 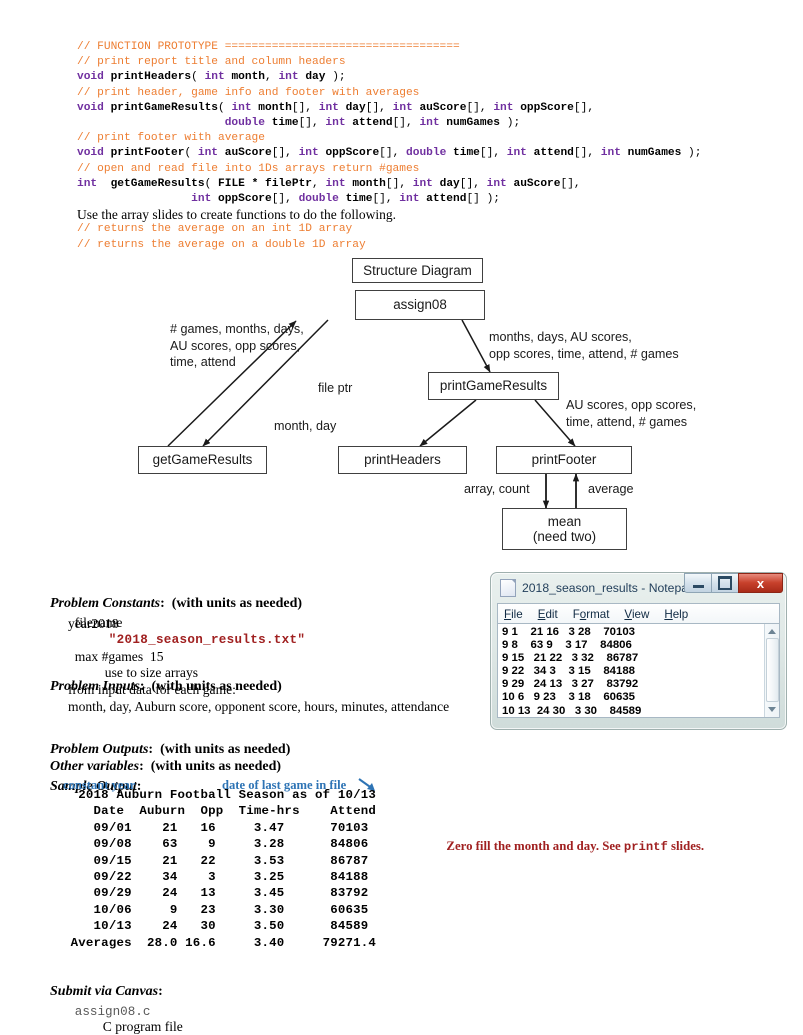 I want to click on code-token: // print footer with average, so click(x=171, y=138).